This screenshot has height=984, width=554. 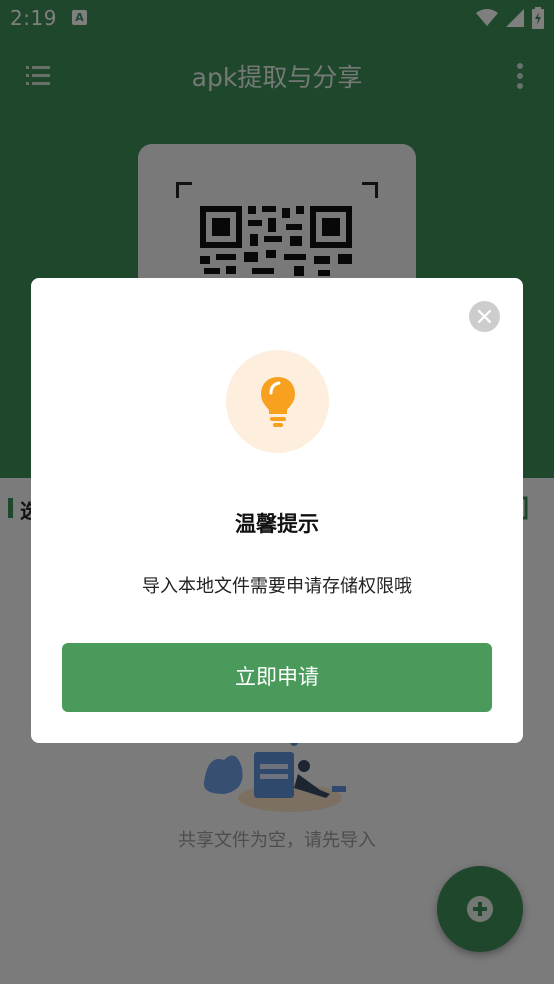 What do you see at coordinates (277, 524) in the screenshot?
I see `dialog-title: 温馨提示` at bounding box center [277, 524].